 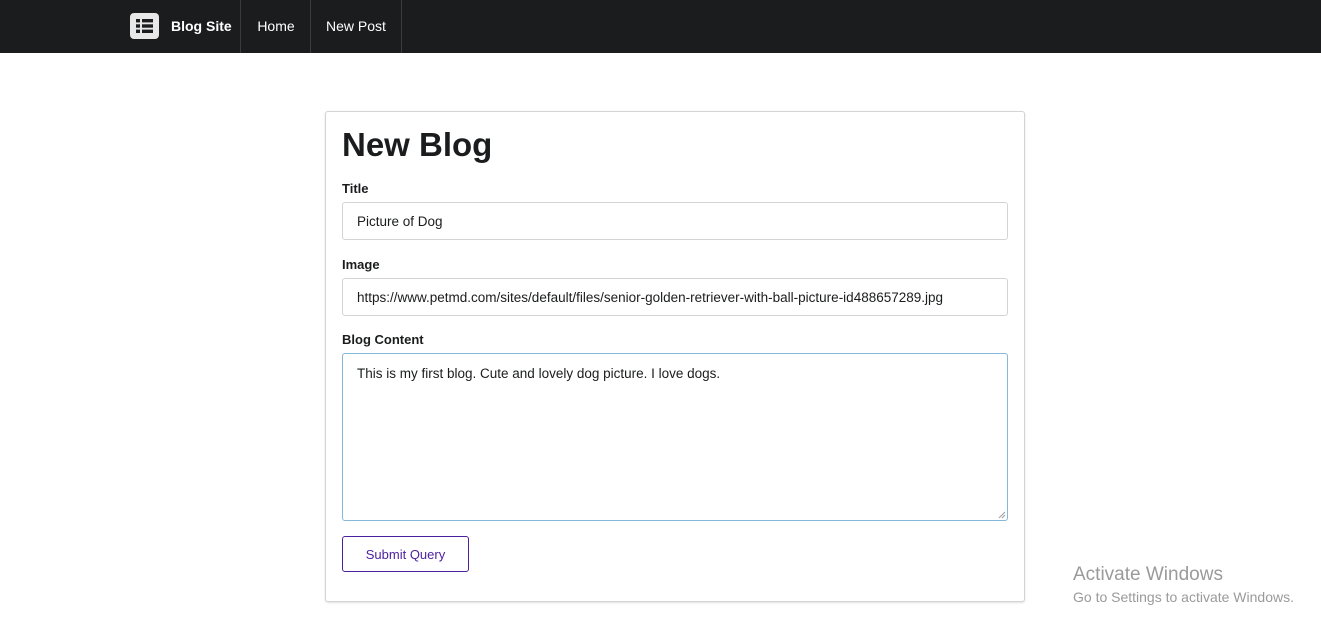 I want to click on image-url-input, so click(x=675, y=297).